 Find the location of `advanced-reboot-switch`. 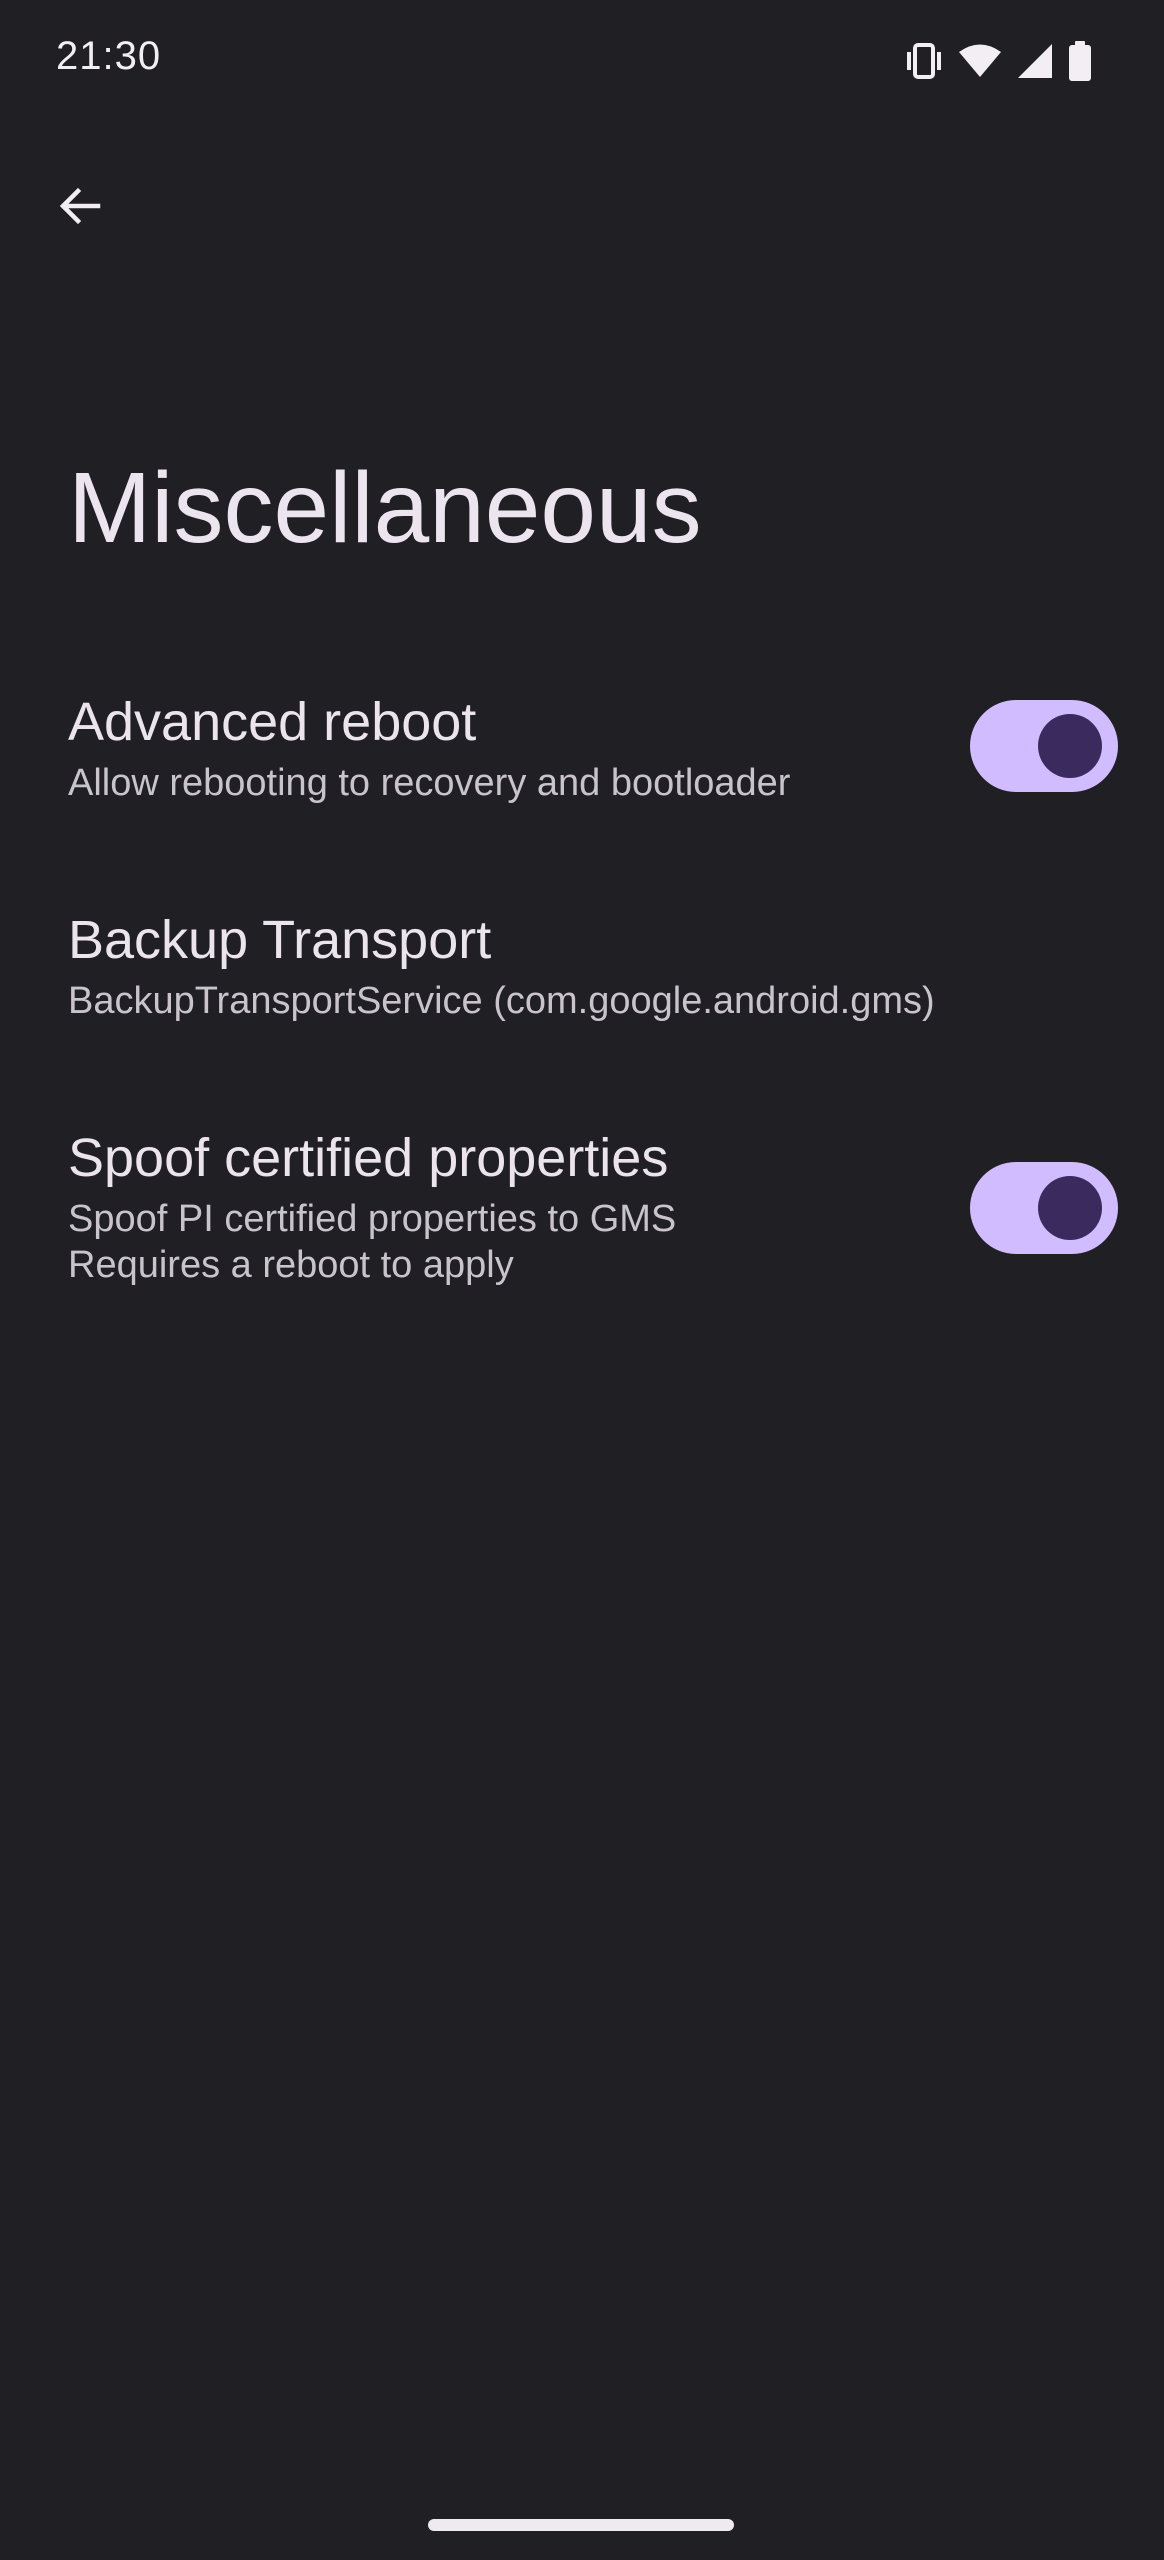

advanced-reboot-switch is located at coordinates (1044, 746).